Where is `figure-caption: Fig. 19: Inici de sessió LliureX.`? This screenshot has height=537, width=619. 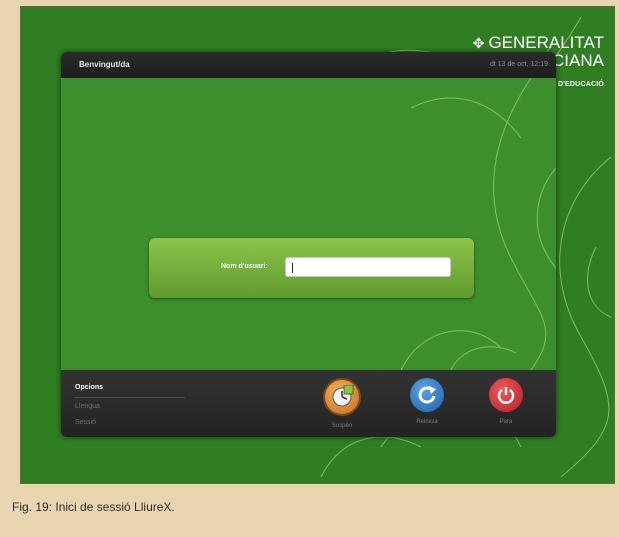 figure-caption: Fig. 19: Inici de sessió LliureX. is located at coordinates (93, 507).